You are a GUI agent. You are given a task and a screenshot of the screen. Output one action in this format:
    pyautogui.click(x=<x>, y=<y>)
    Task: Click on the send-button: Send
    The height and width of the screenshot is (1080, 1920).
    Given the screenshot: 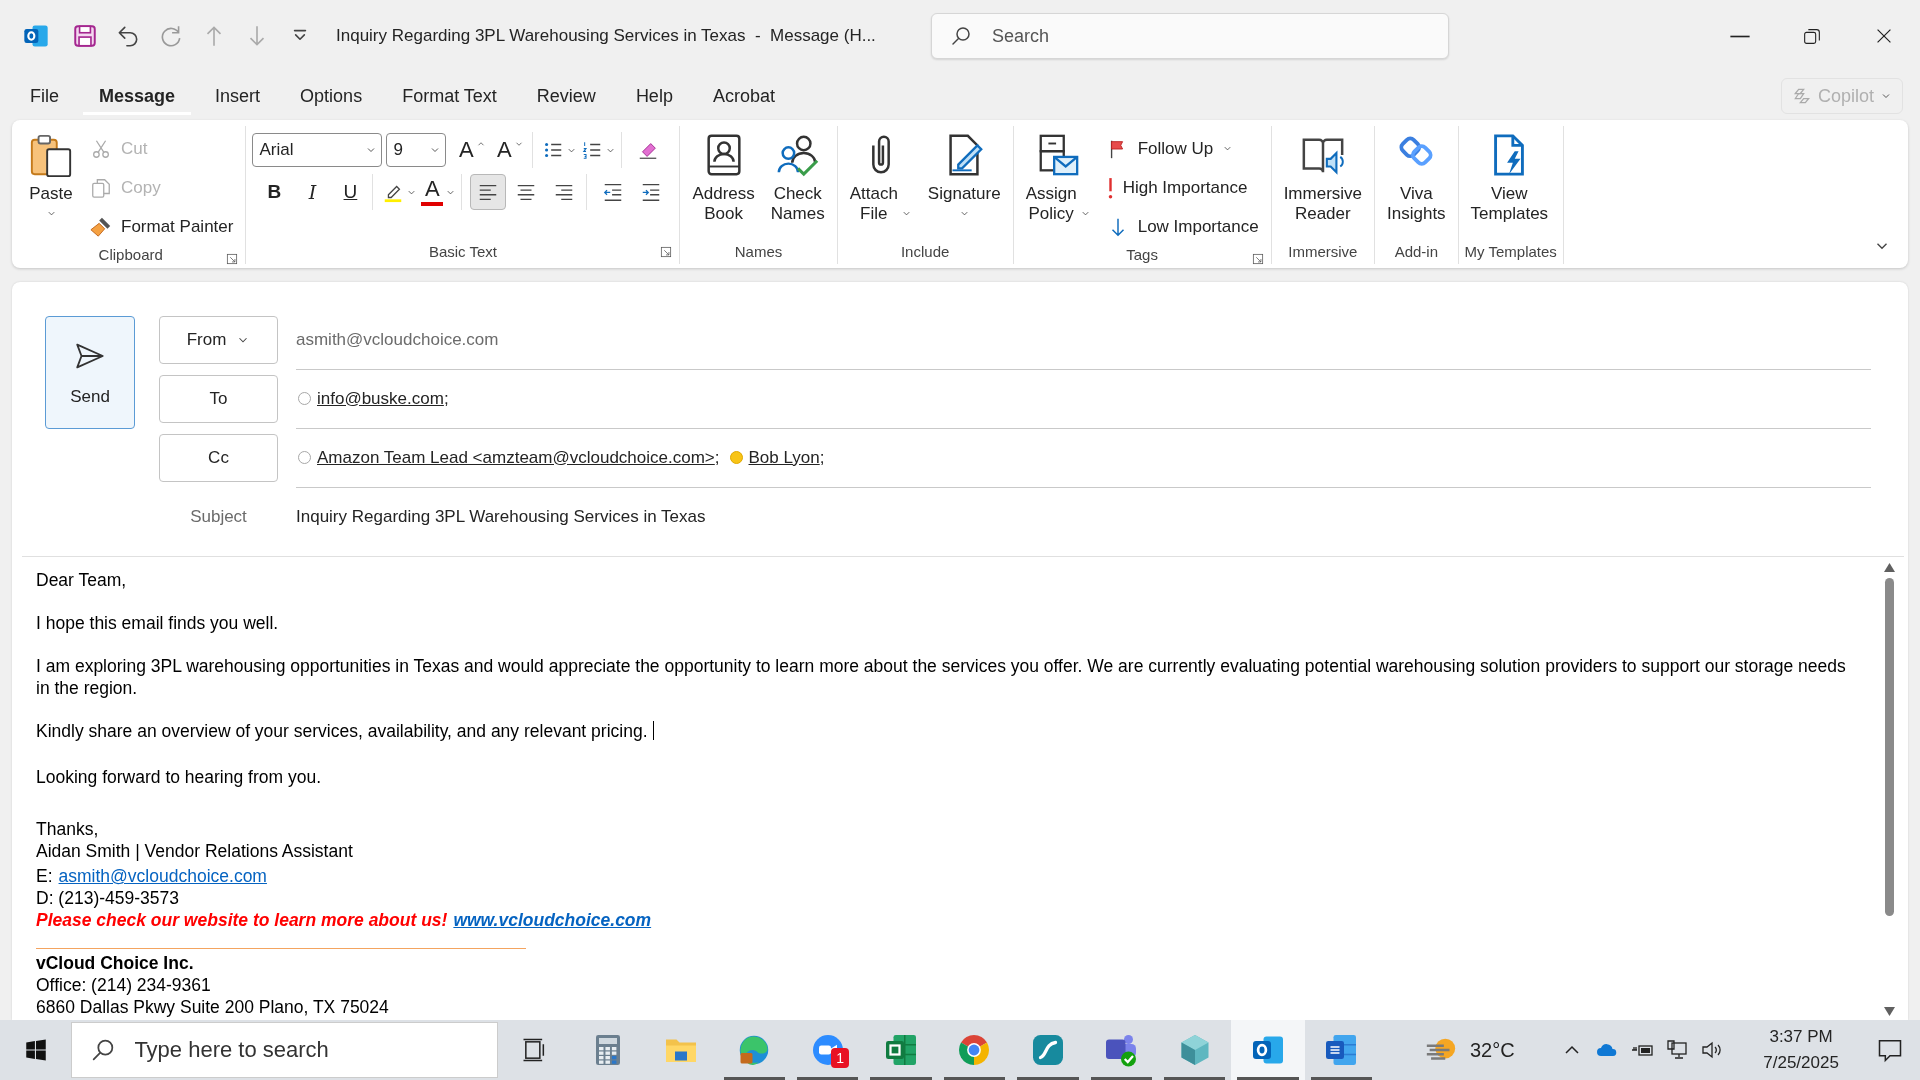 What is the action you would take?
    pyautogui.click(x=90, y=372)
    